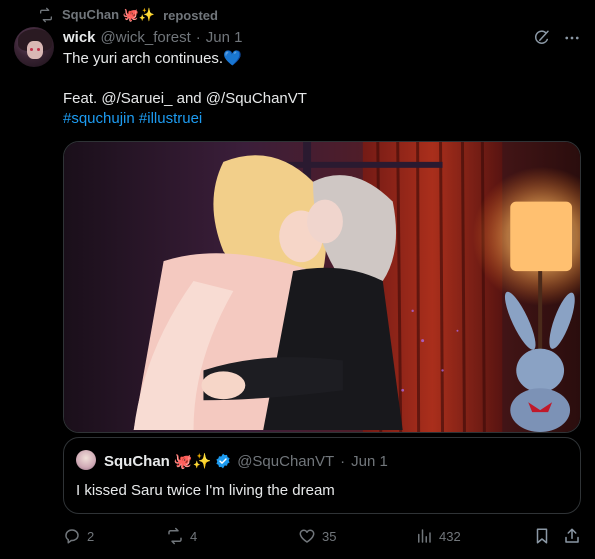 This screenshot has width=595, height=559. I want to click on hashtag-link: #squchujin, so click(99, 118).